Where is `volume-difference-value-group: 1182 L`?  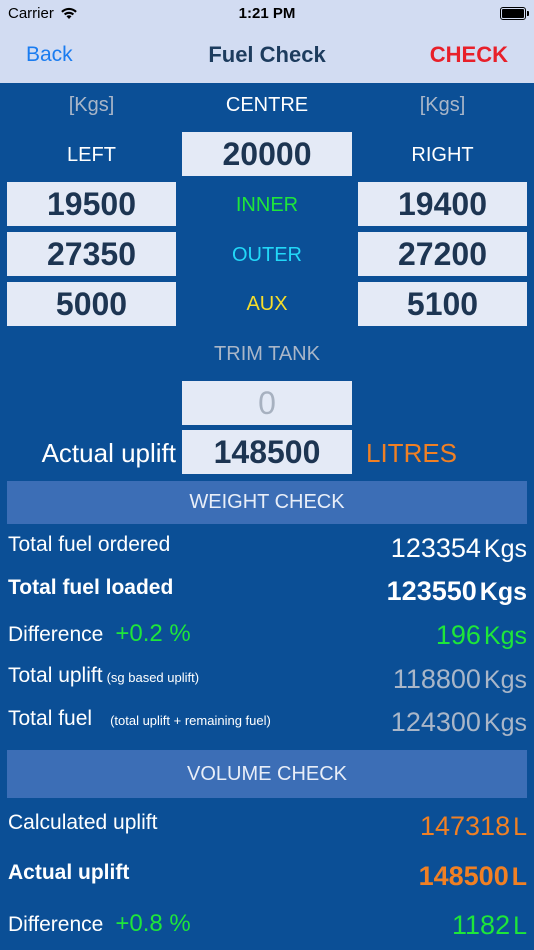
volume-difference-value-group: 1182 L is located at coordinates (489, 925).